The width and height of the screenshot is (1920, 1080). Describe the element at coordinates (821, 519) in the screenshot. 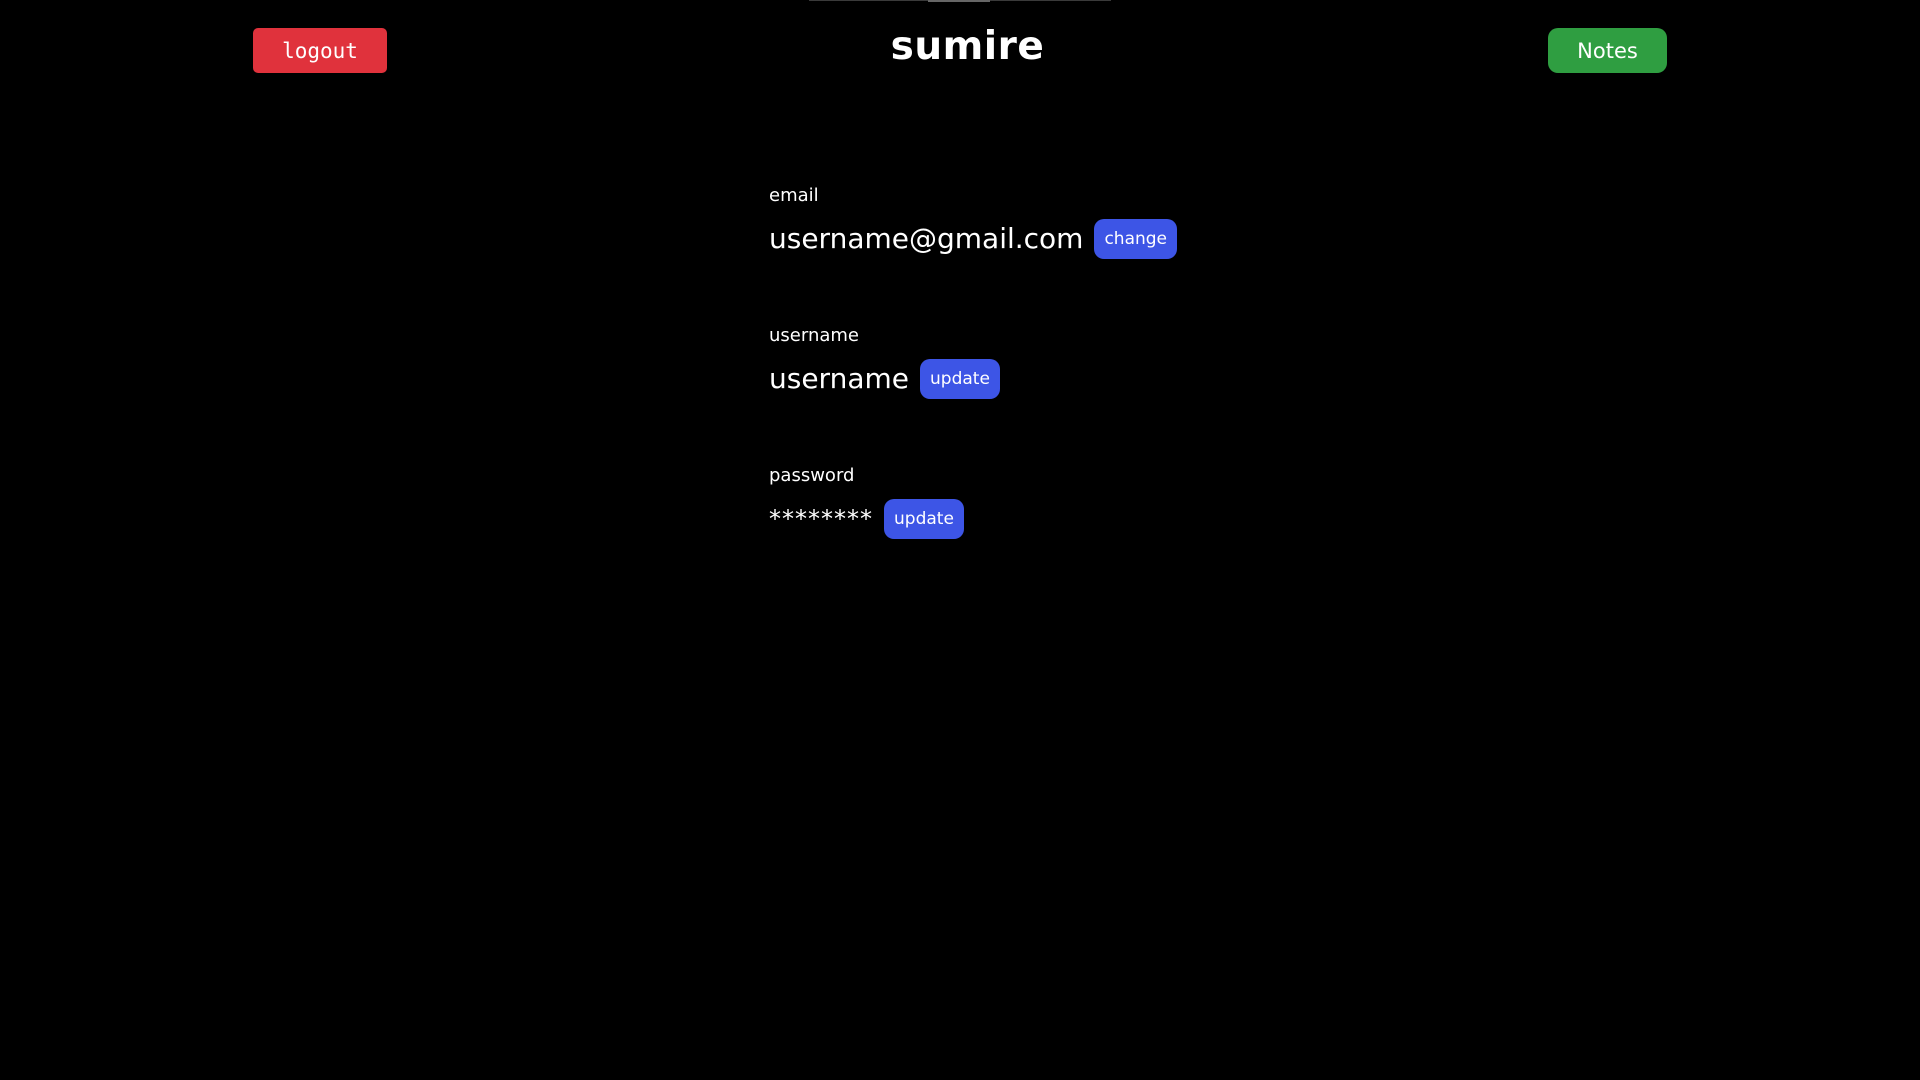

I see `password-value: ********` at that location.